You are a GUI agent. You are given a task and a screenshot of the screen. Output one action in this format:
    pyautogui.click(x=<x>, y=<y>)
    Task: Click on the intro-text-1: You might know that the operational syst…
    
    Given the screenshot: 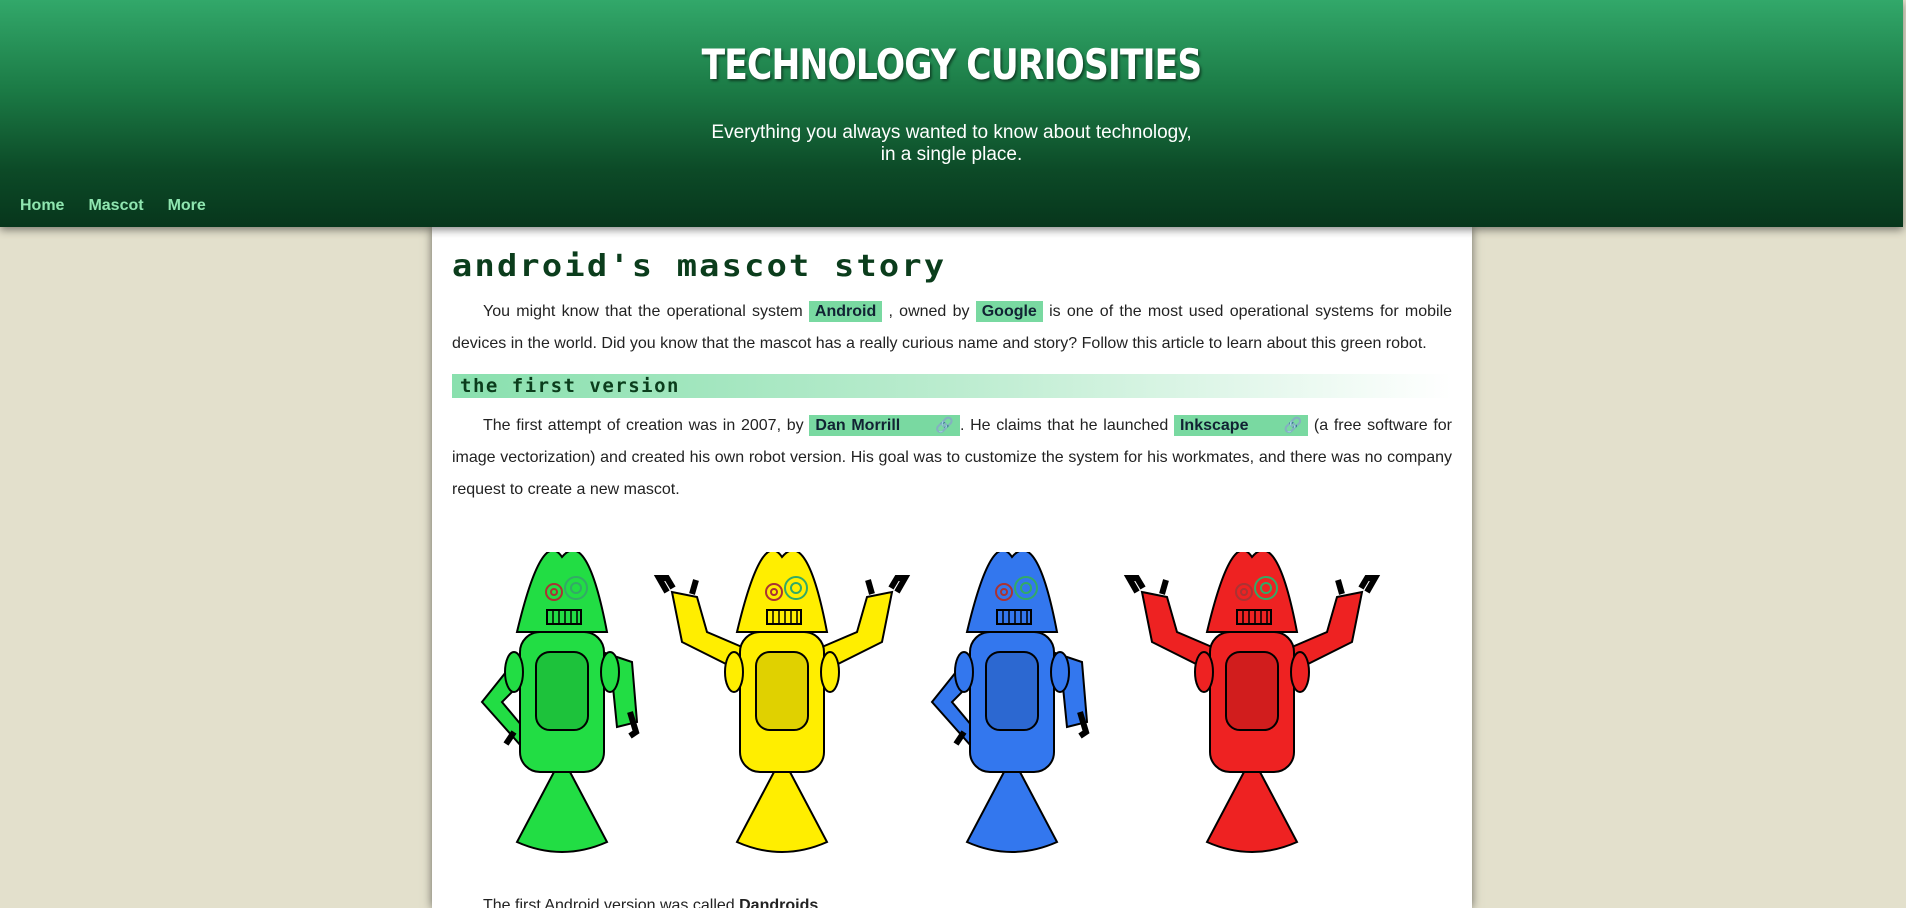 What is the action you would take?
    pyautogui.click(x=643, y=311)
    